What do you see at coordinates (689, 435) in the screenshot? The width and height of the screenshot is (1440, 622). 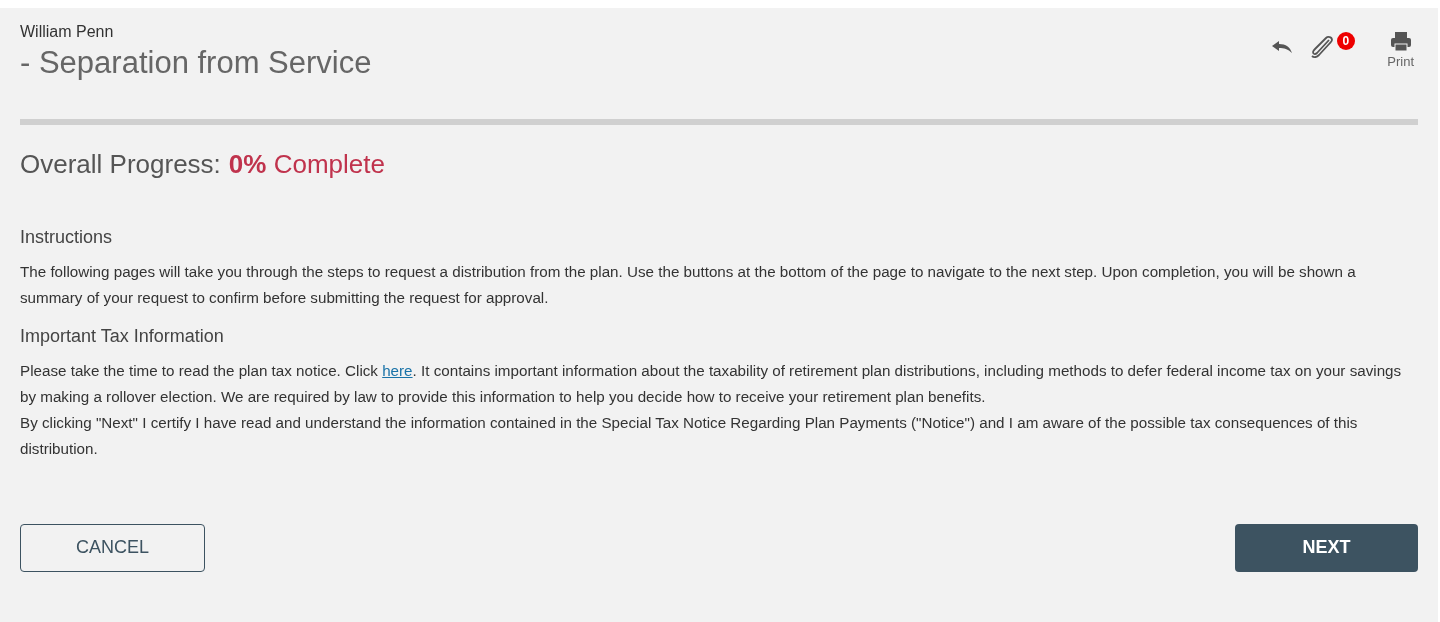 I see `paragraph: By clicking "Next" I certify I have read and understand the information contained in the Special Tax Notice Regarding Plan Payments ("Notice") and I am aware of the possible tax consequences of this distribution.` at bounding box center [689, 435].